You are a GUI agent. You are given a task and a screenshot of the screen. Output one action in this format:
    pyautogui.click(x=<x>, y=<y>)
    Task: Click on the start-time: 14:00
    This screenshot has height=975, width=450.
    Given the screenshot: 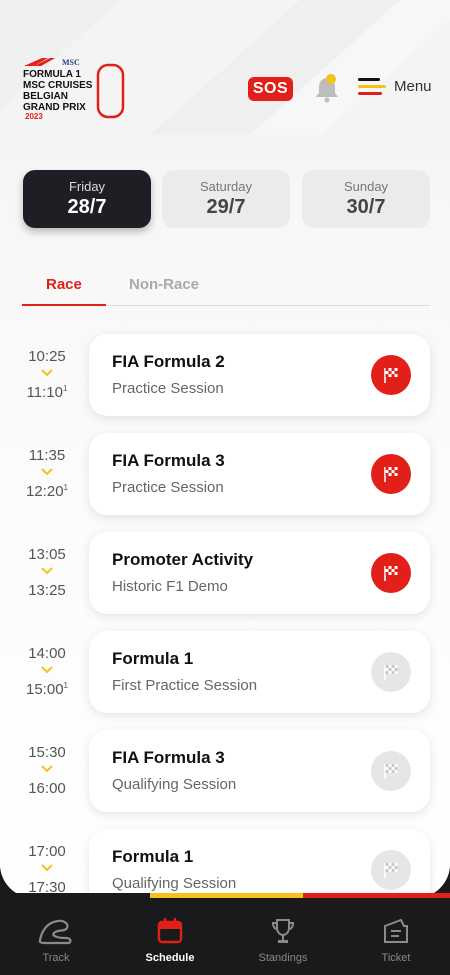 What is the action you would take?
    pyautogui.click(x=47, y=653)
    